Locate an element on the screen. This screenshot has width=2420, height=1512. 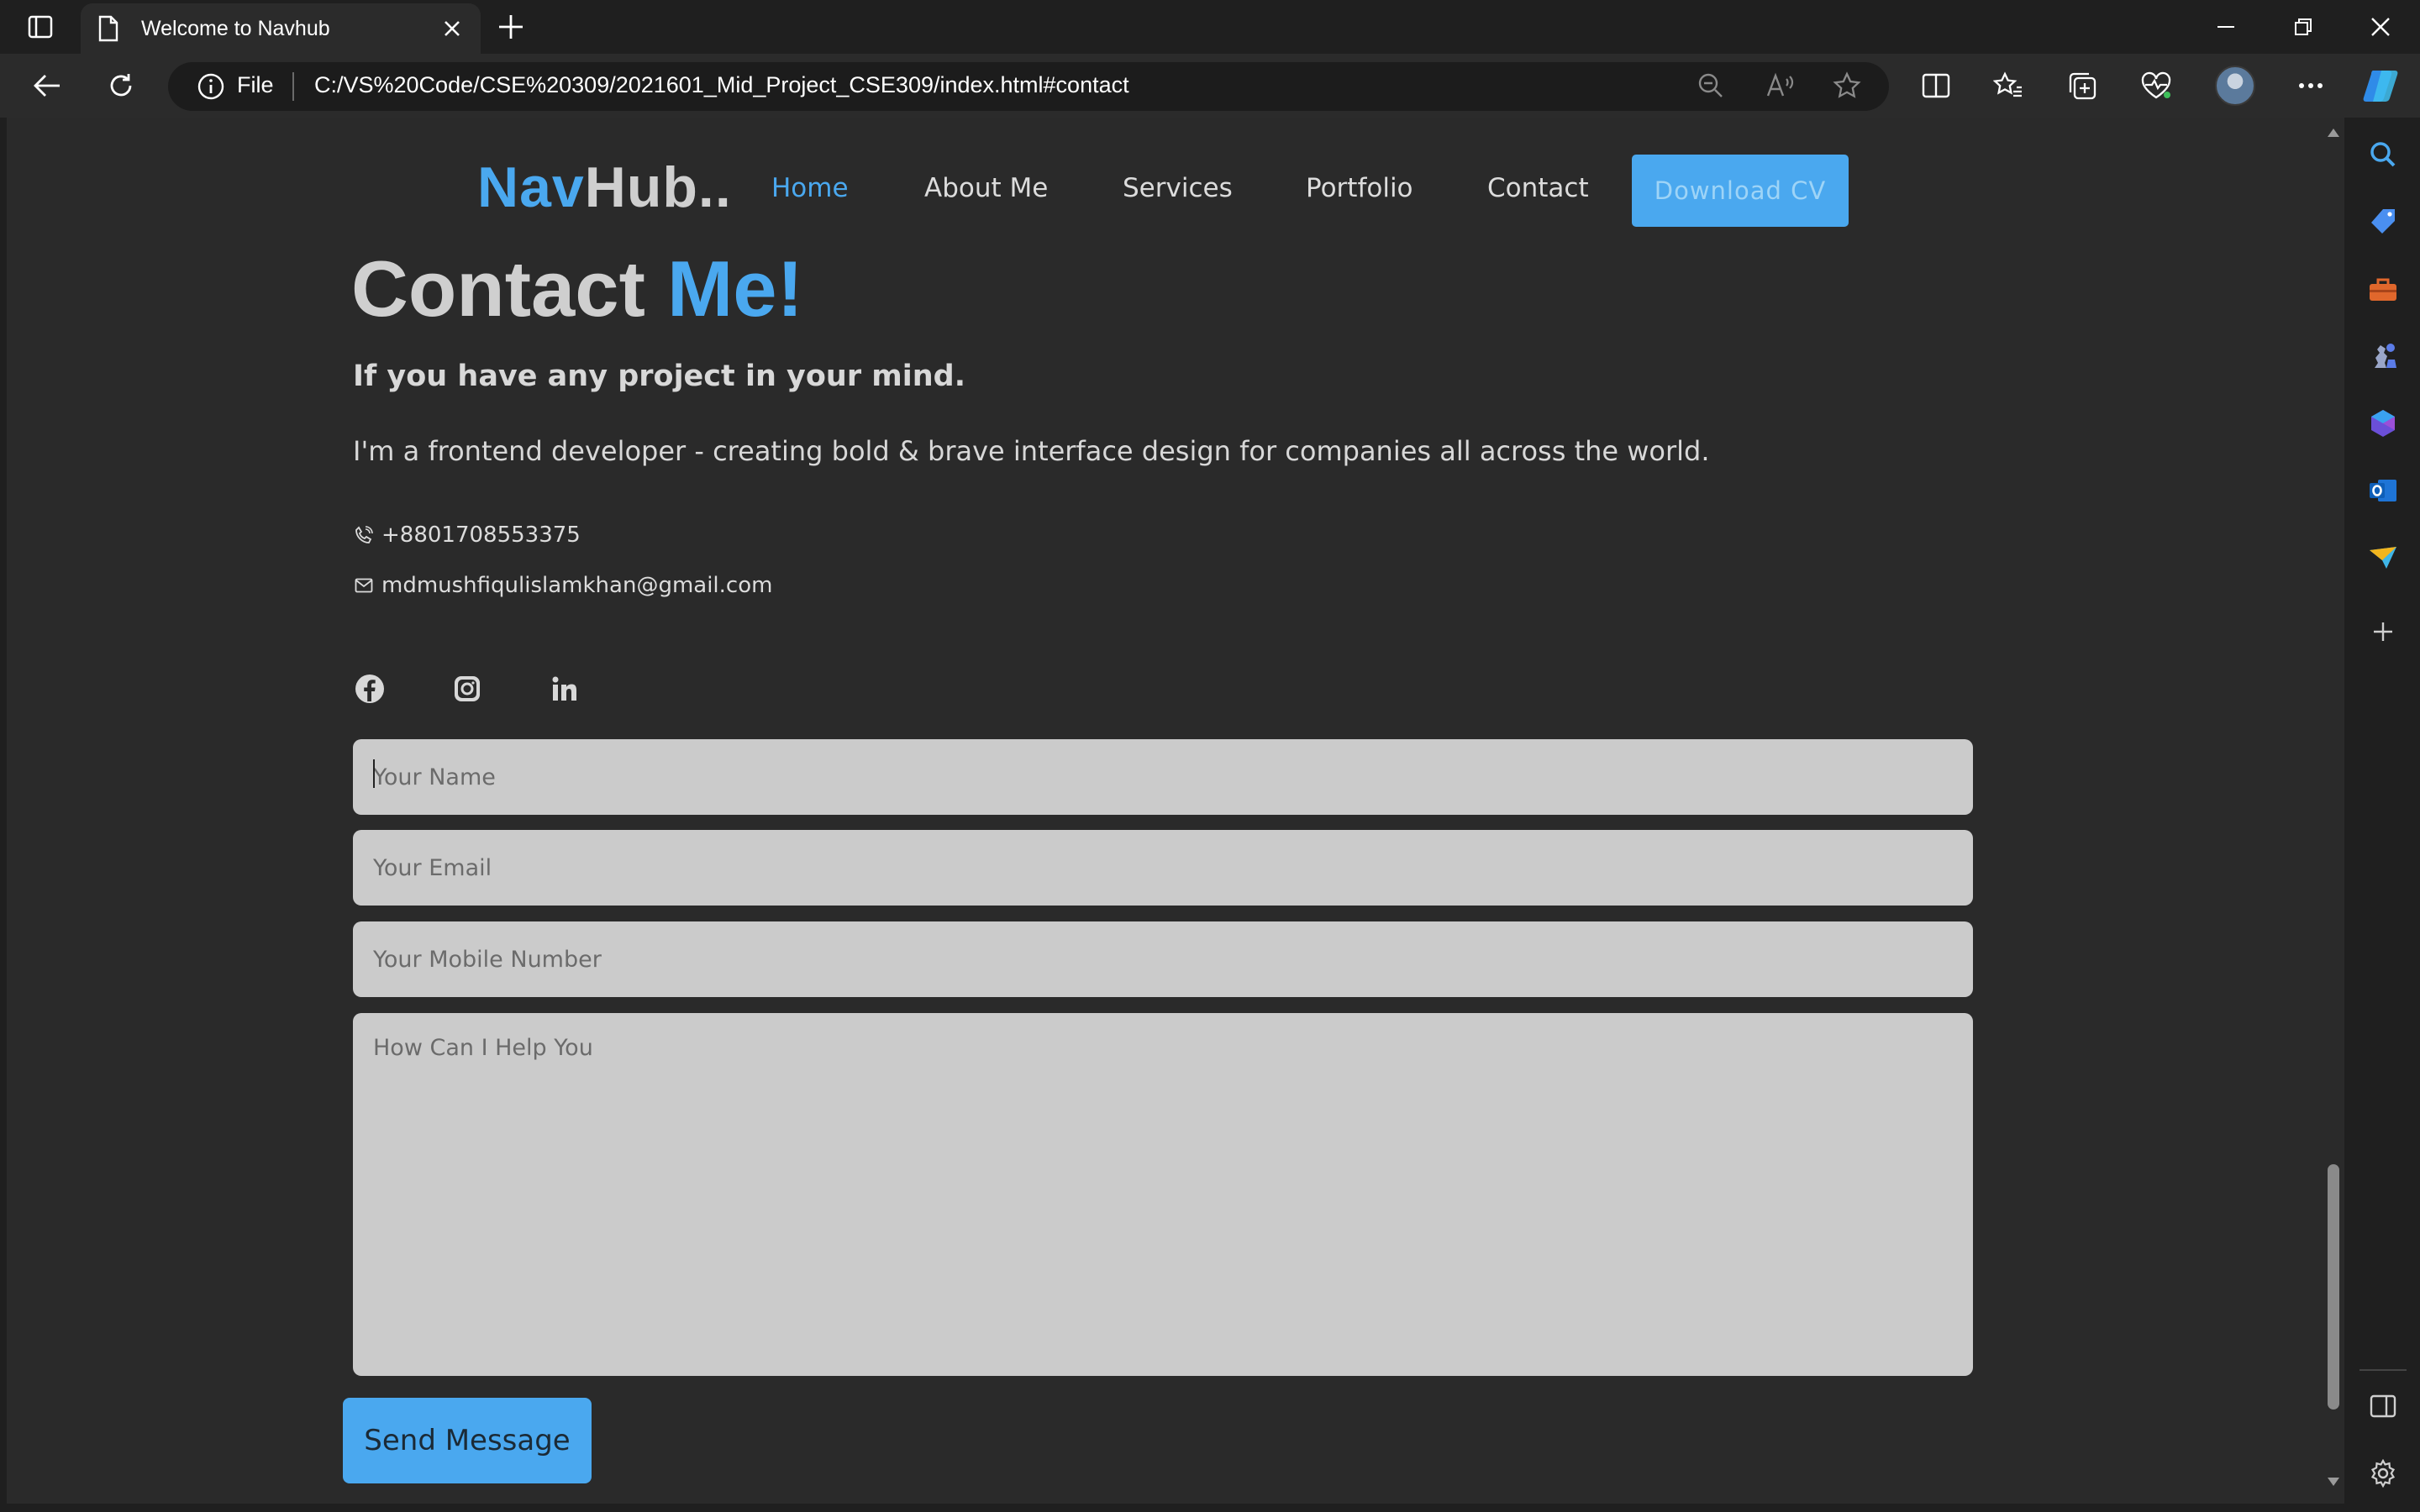
settings-and-more-button is located at coordinates (2310, 85).